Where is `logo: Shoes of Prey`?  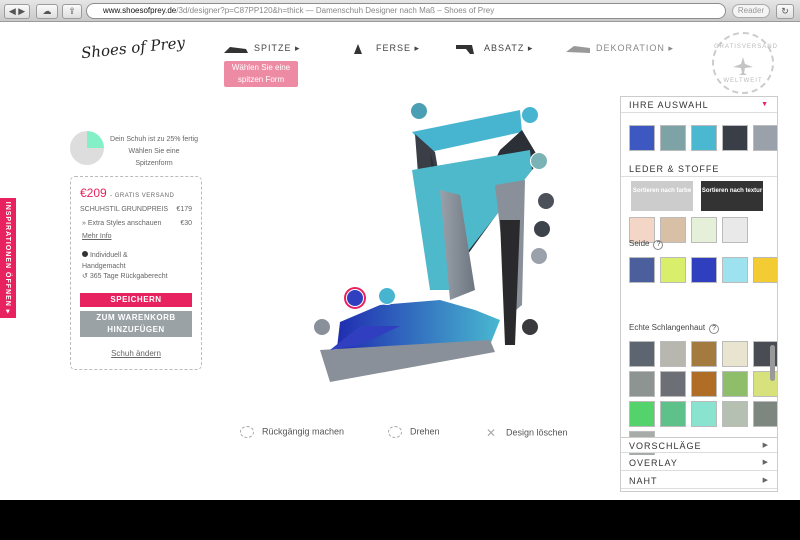
logo: Shoes of Prey is located at coordinates (142, 58).